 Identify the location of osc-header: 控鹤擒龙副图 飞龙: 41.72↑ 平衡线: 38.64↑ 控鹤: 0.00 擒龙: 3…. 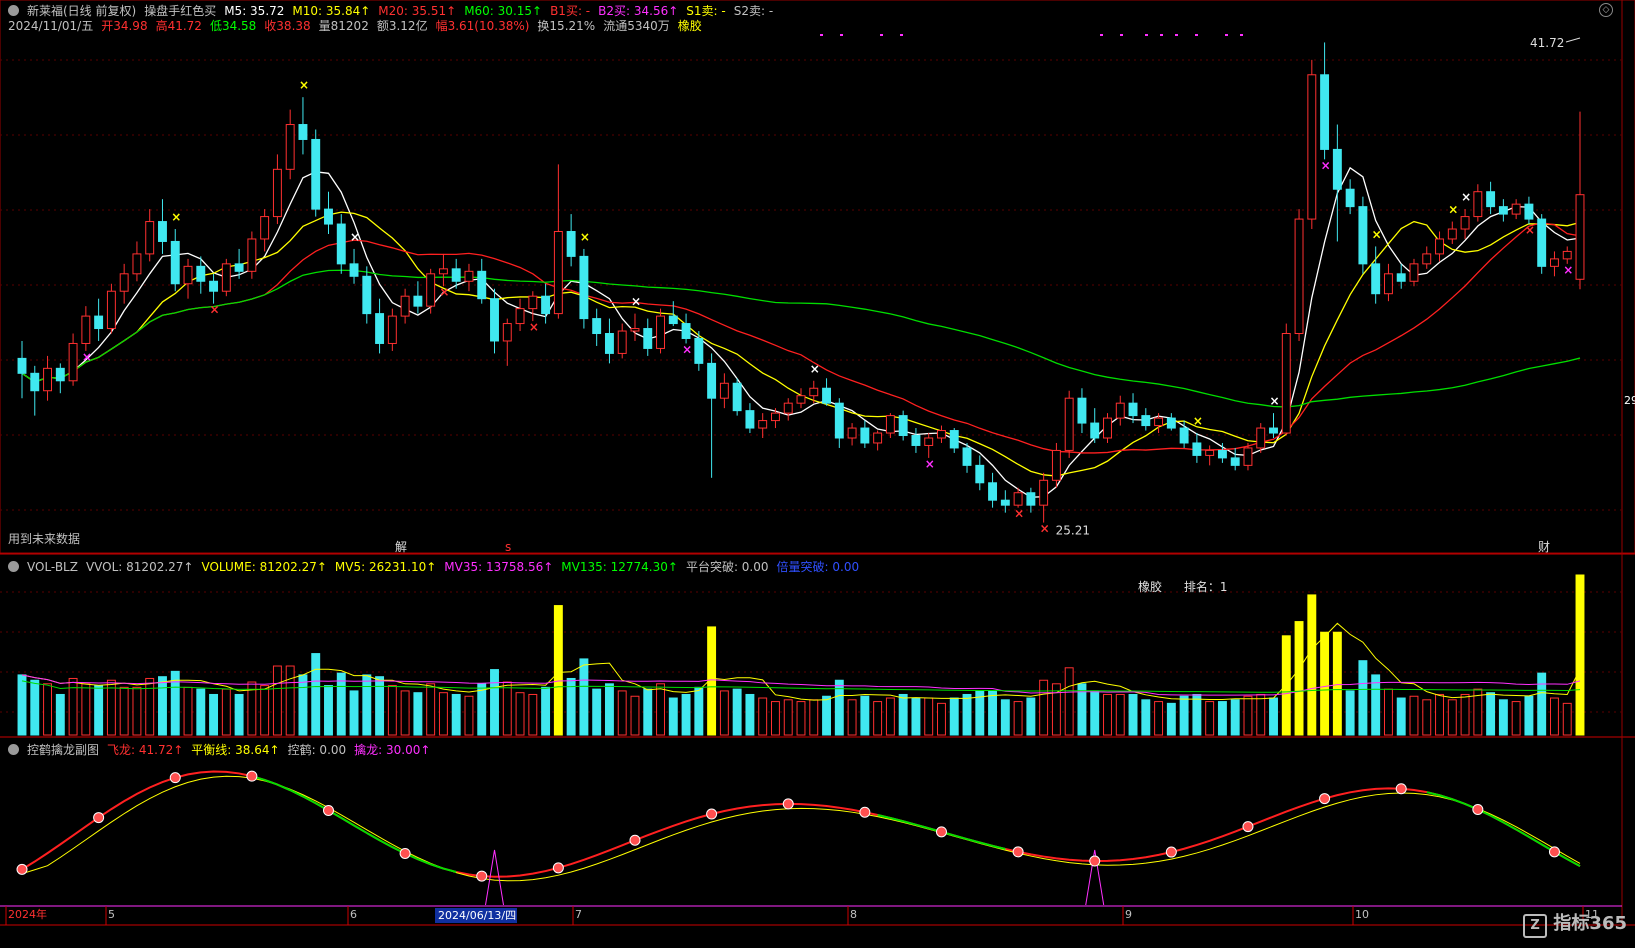
(219, 749).